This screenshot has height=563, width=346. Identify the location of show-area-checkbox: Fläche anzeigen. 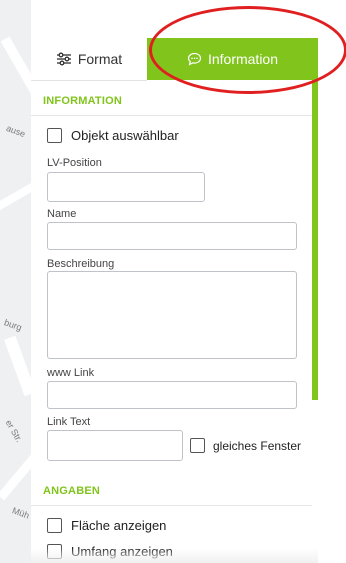
(106, 525).